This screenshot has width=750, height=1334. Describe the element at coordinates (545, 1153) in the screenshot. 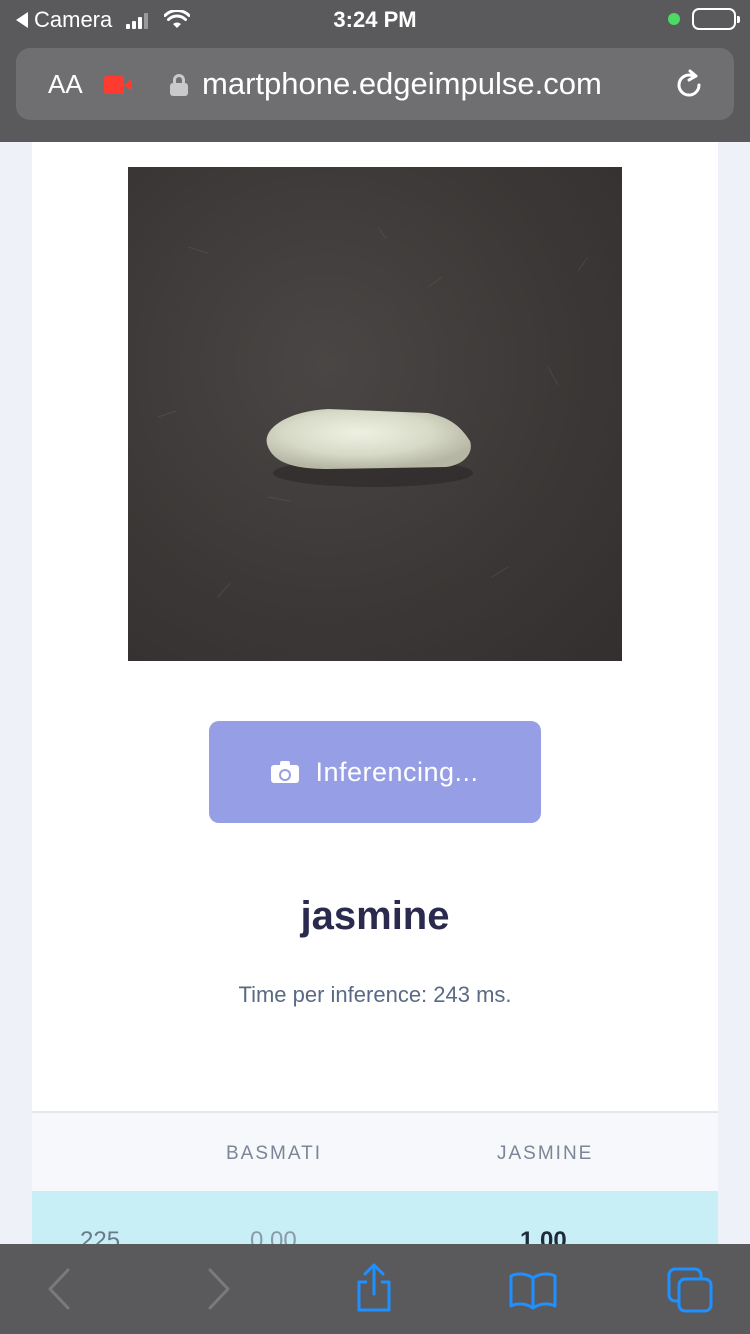

I see `column-header-jasmine: JASMINE` at that location.